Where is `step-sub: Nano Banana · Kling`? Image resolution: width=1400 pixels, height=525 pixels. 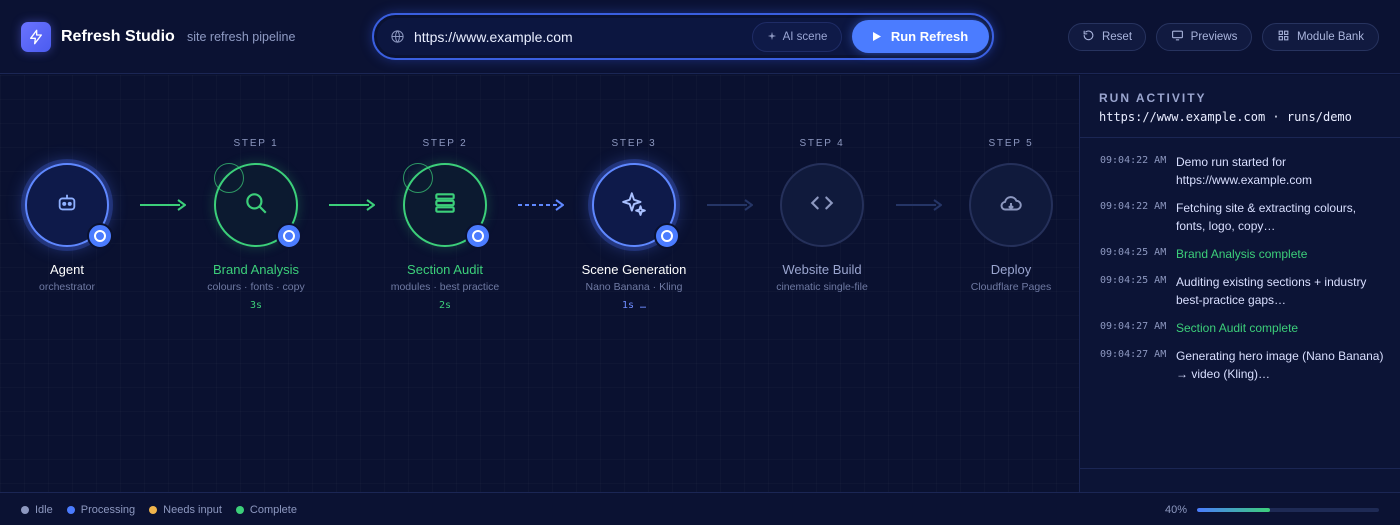
step-sub: Nano Banana · Kling is located at coordinates (634, 287).